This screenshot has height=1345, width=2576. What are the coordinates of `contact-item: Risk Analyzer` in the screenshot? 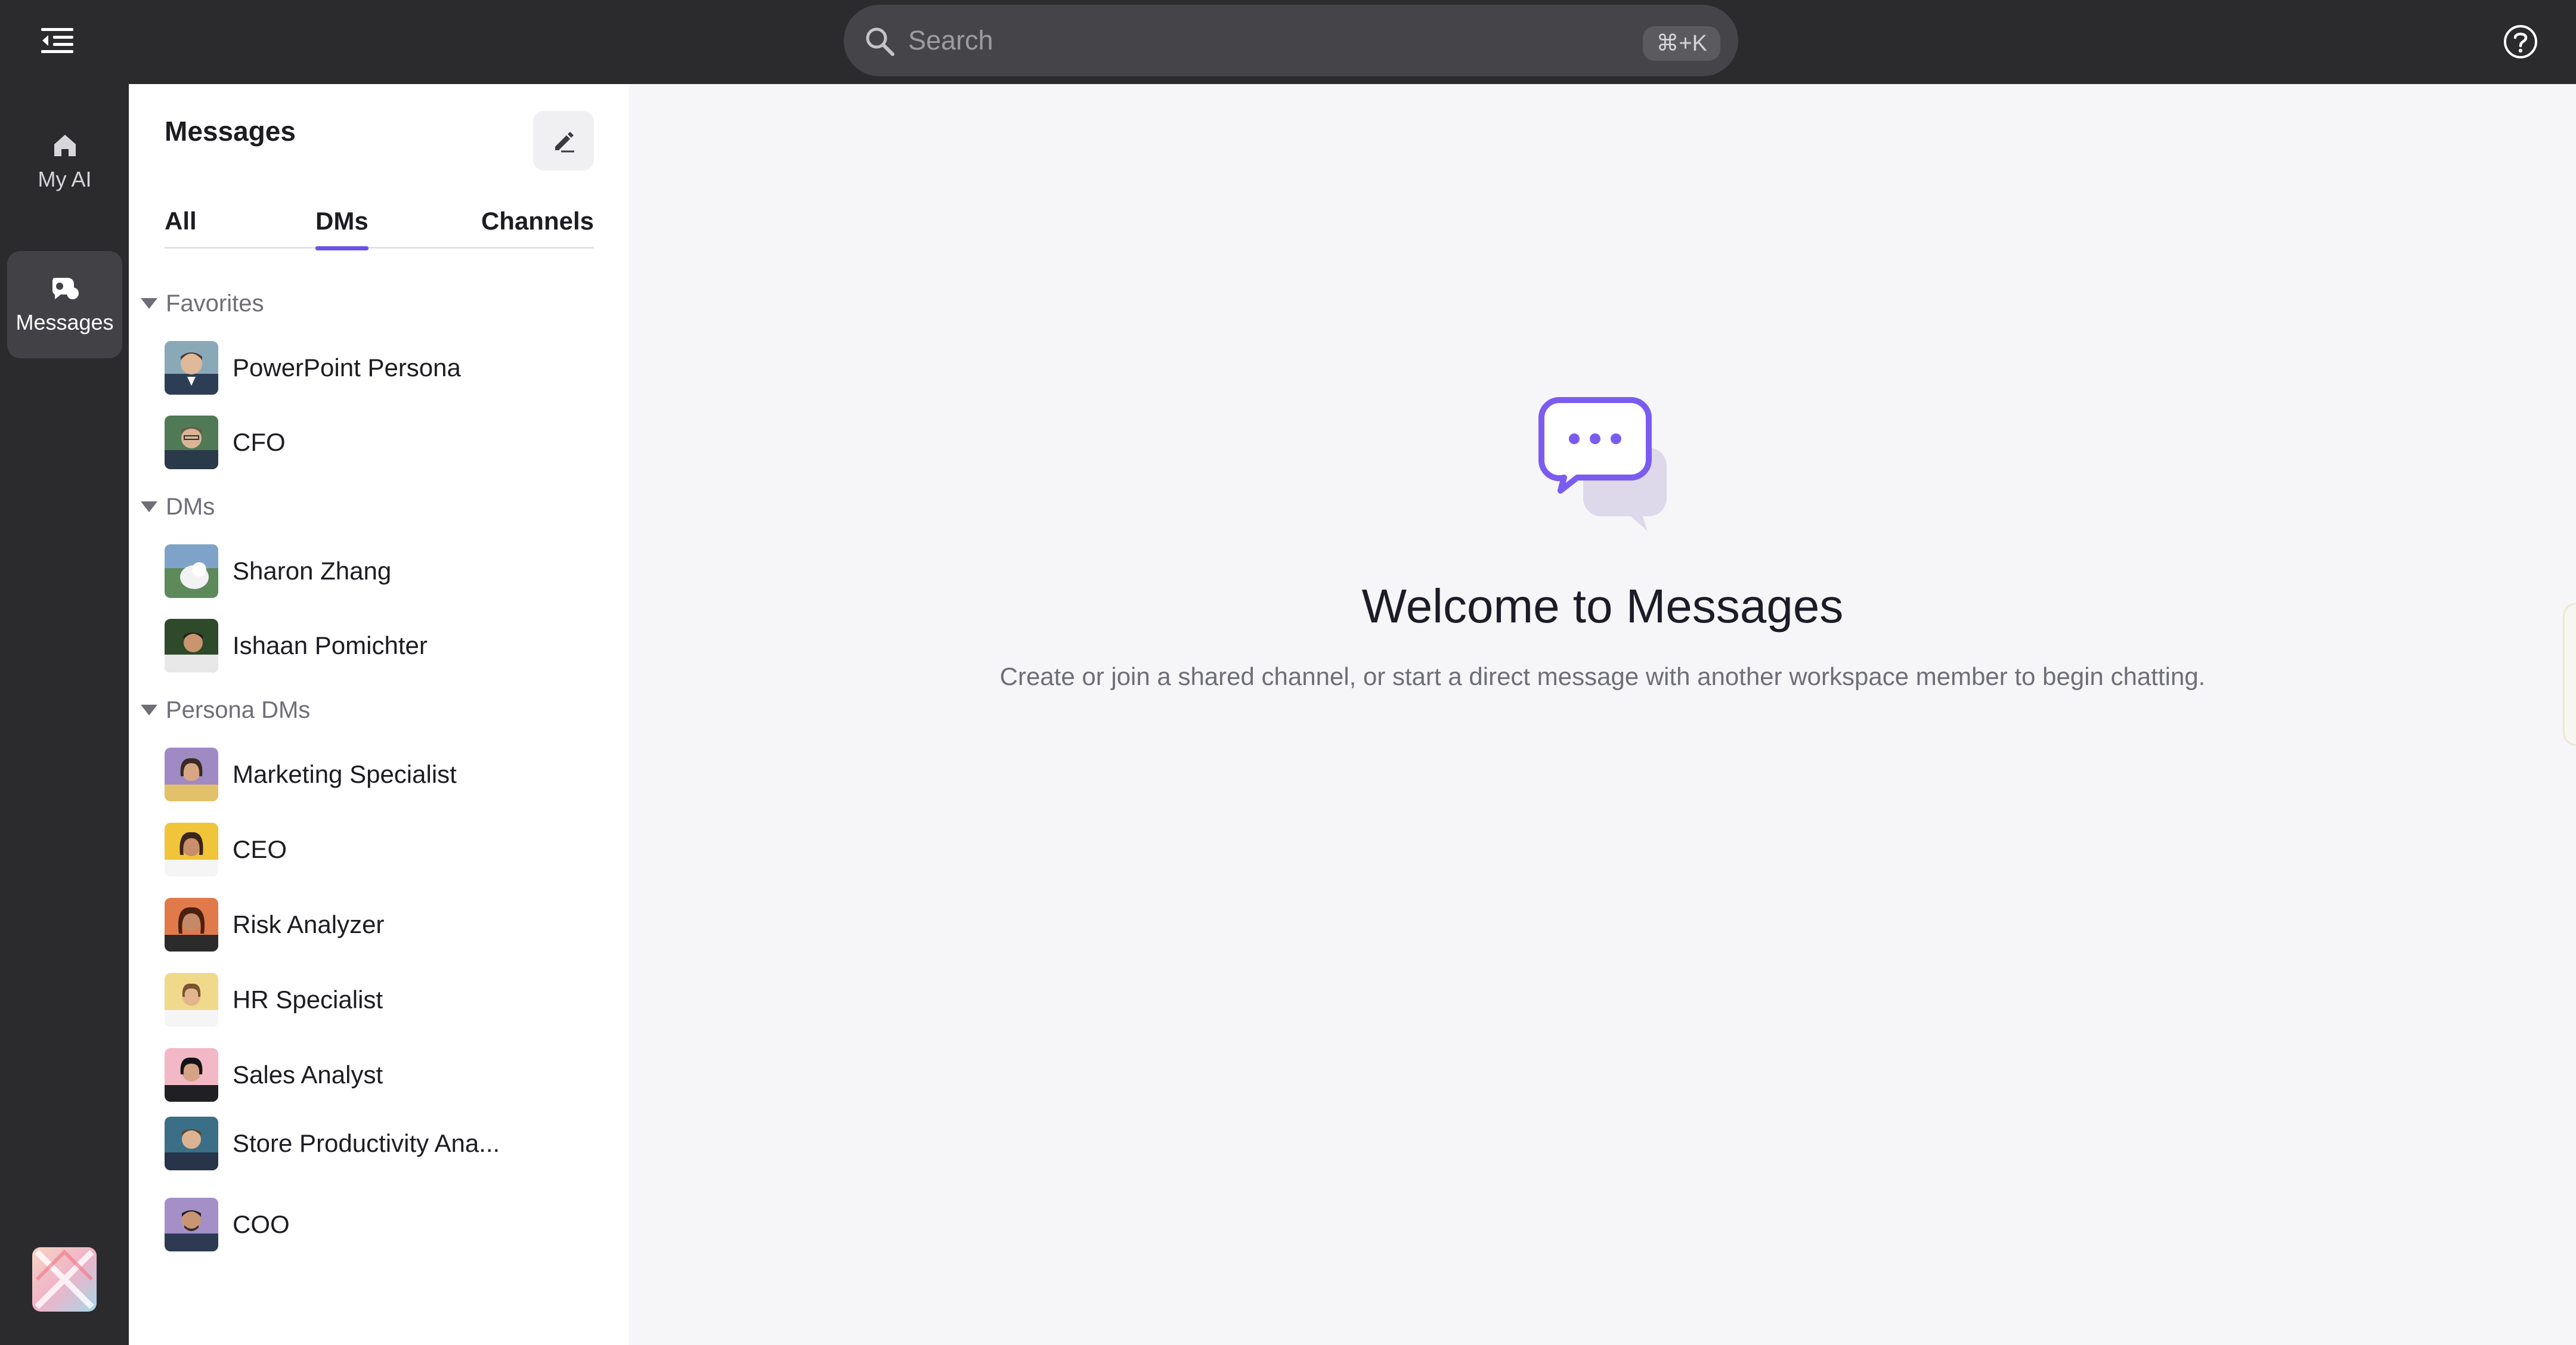 It's located at (379, 924).